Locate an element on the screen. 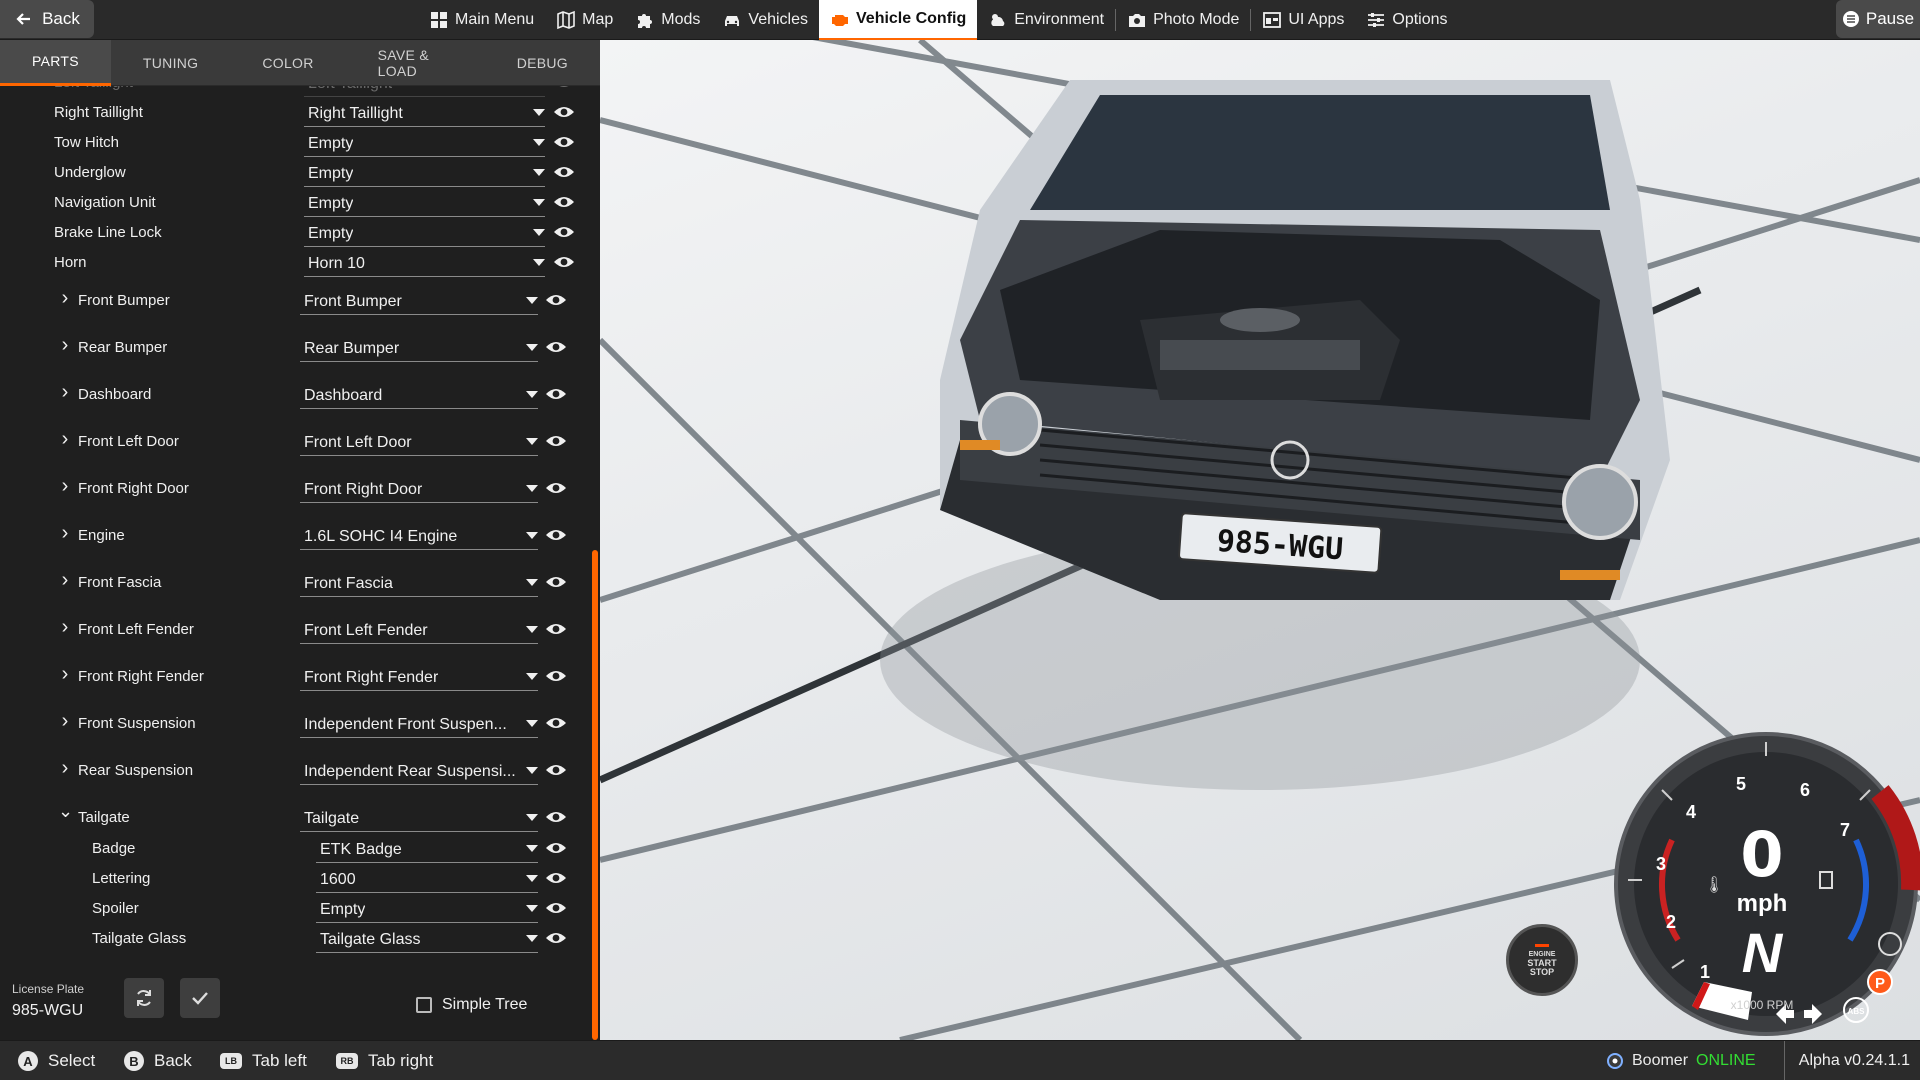  part-row: › Front Bumper Front Bumper is located at coordinates (290, 301).